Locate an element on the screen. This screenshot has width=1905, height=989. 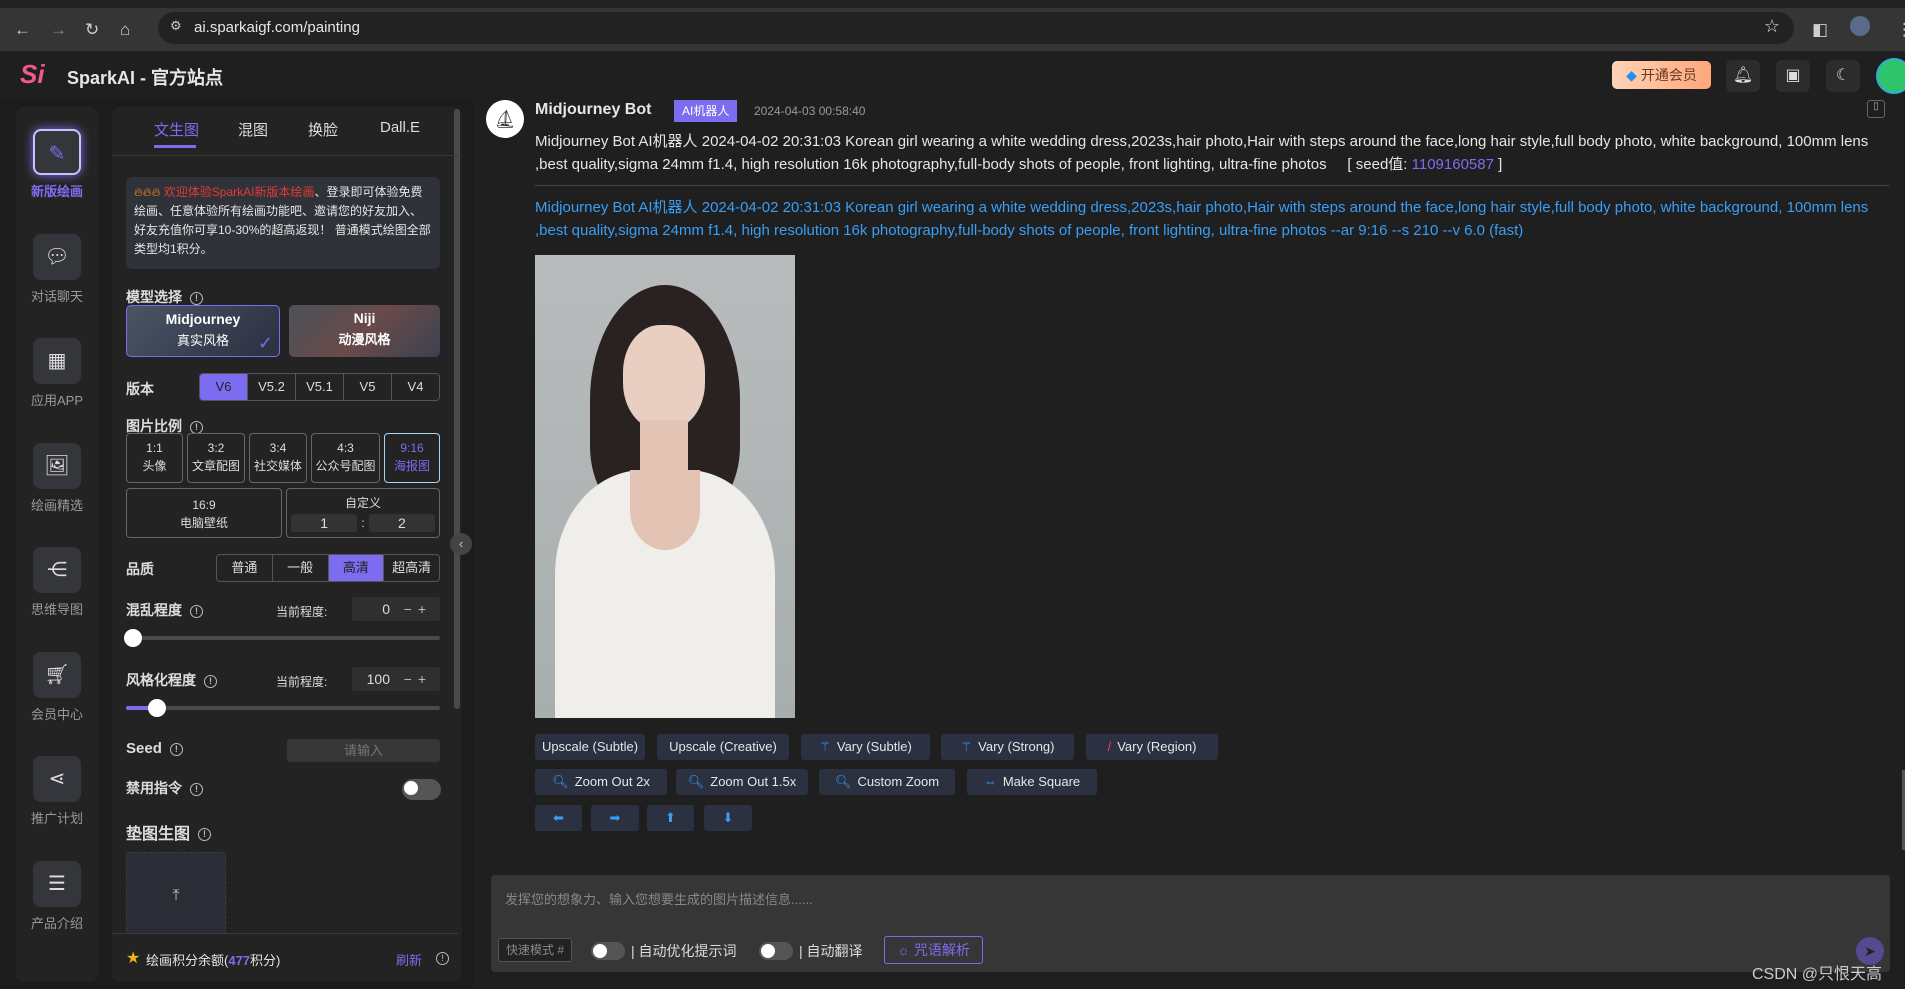
sidebar-item-member: 🛒︎ 会员中心 is located at coordinates (57, 687).